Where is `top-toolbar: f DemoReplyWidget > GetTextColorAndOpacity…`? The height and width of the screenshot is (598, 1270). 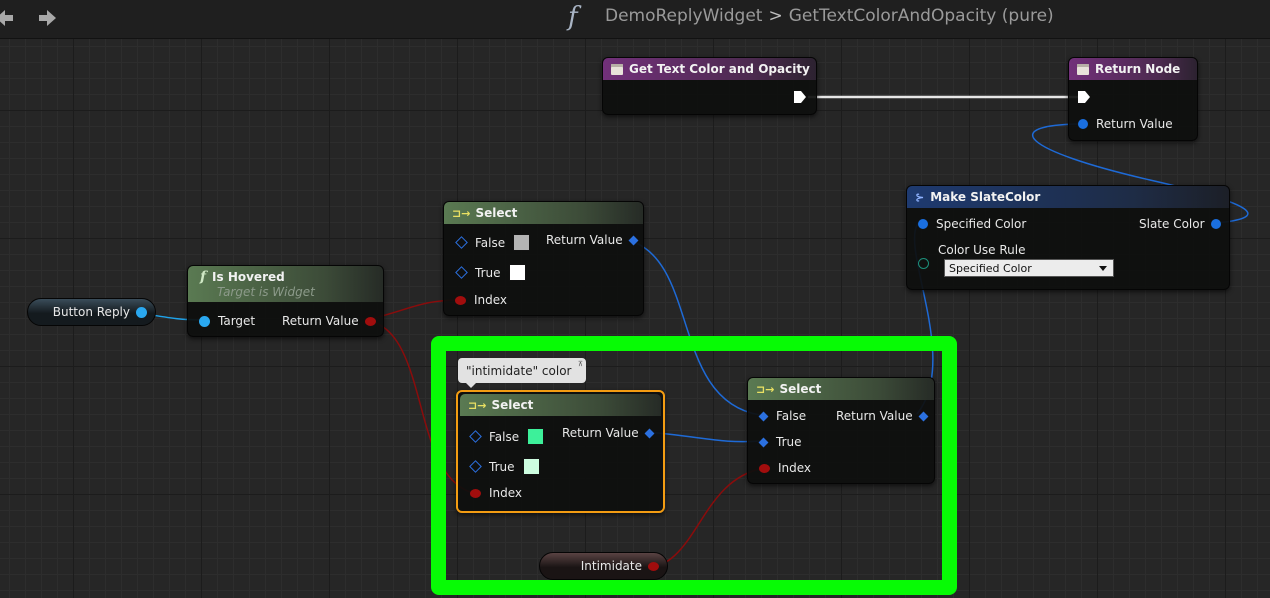
top-toolbar: f DemoReplyWidget > GetTextColorAndOpacity… is located at coordinates (635, 19).